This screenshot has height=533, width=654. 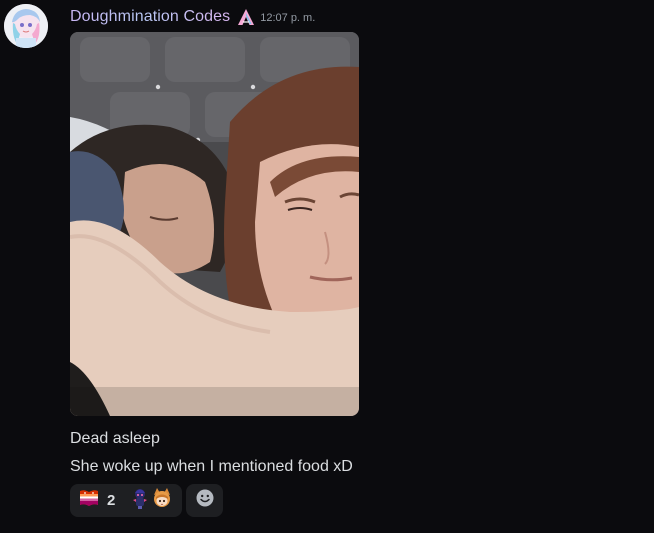 I want to click on add-reaction-icon, so click(x=205, y=500).